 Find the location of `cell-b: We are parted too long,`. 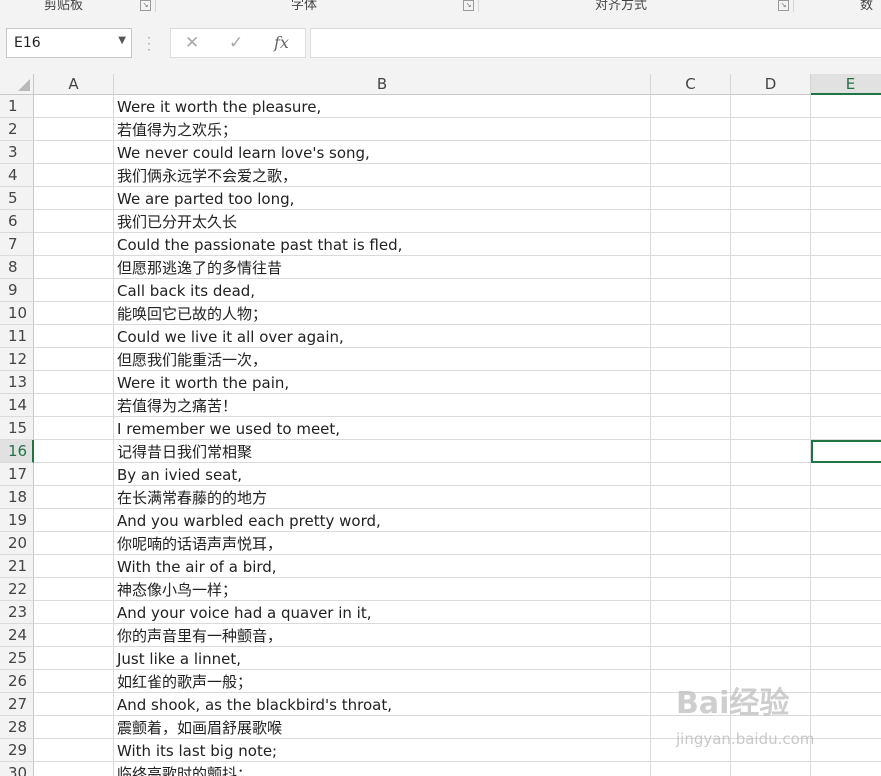

cell-b: We are parted too long, is located at coordinates (382, 198).